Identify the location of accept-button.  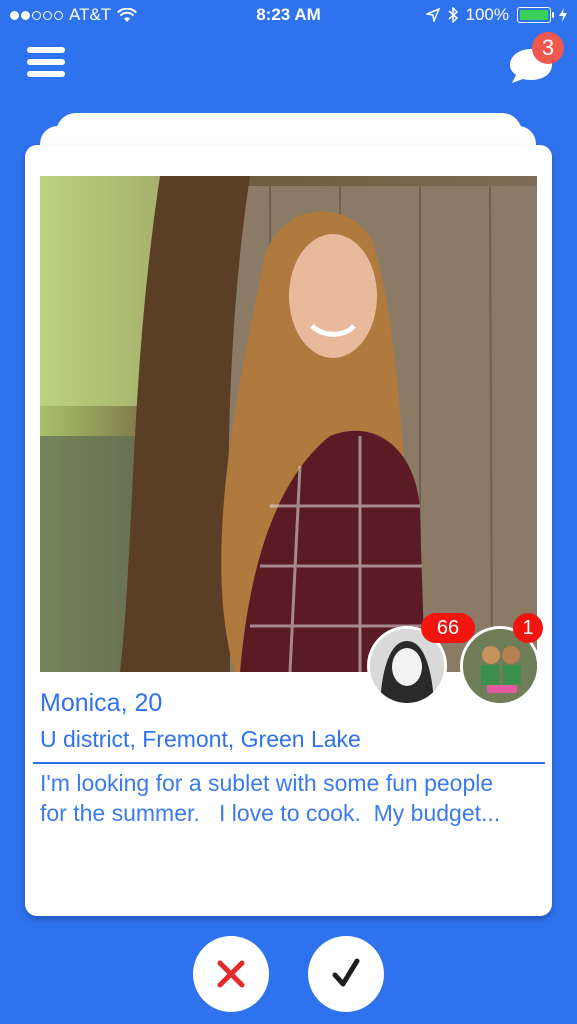
(346, 974).